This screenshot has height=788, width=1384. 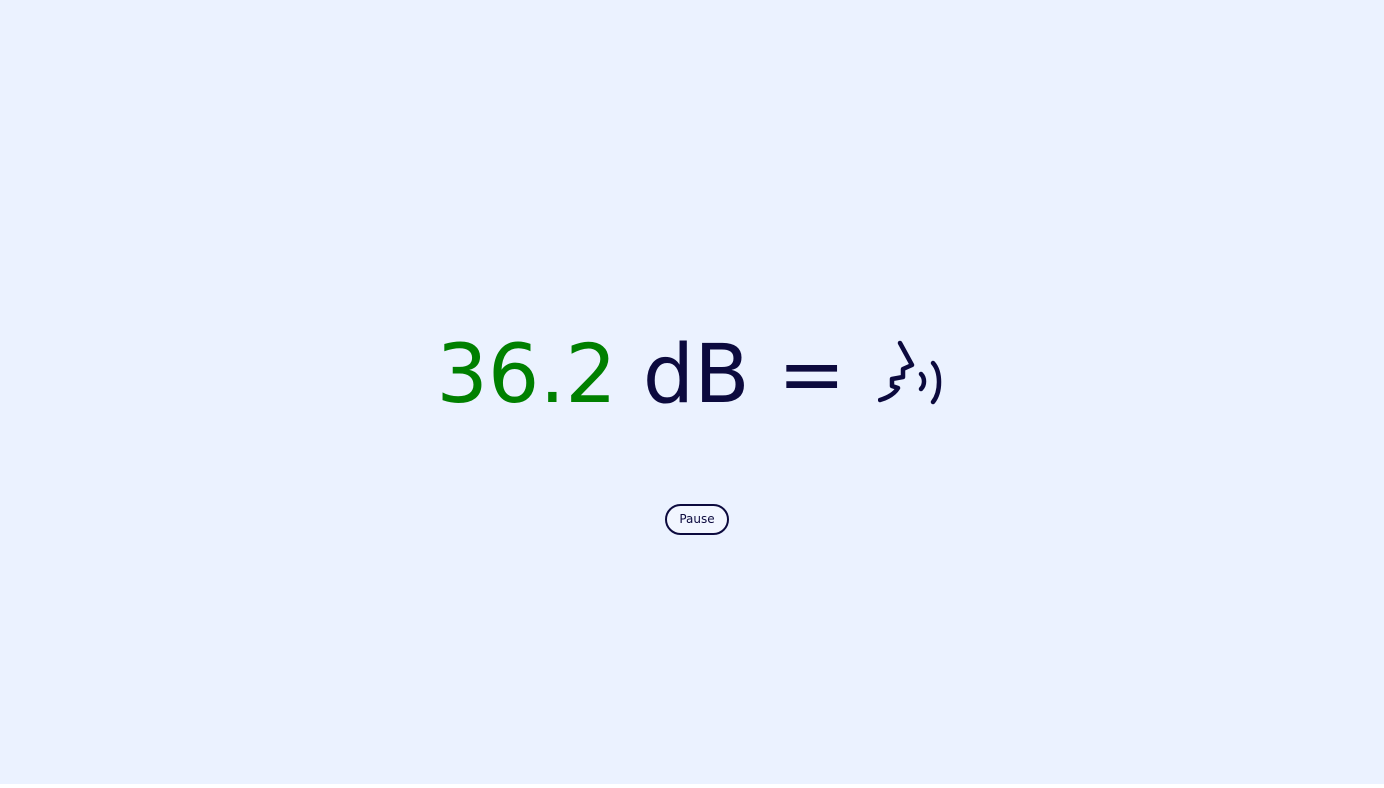 What do you see at coordinates (697, 519) in the screenshot?
I see `pause-button: Pause` at bounding box center [697, 519].